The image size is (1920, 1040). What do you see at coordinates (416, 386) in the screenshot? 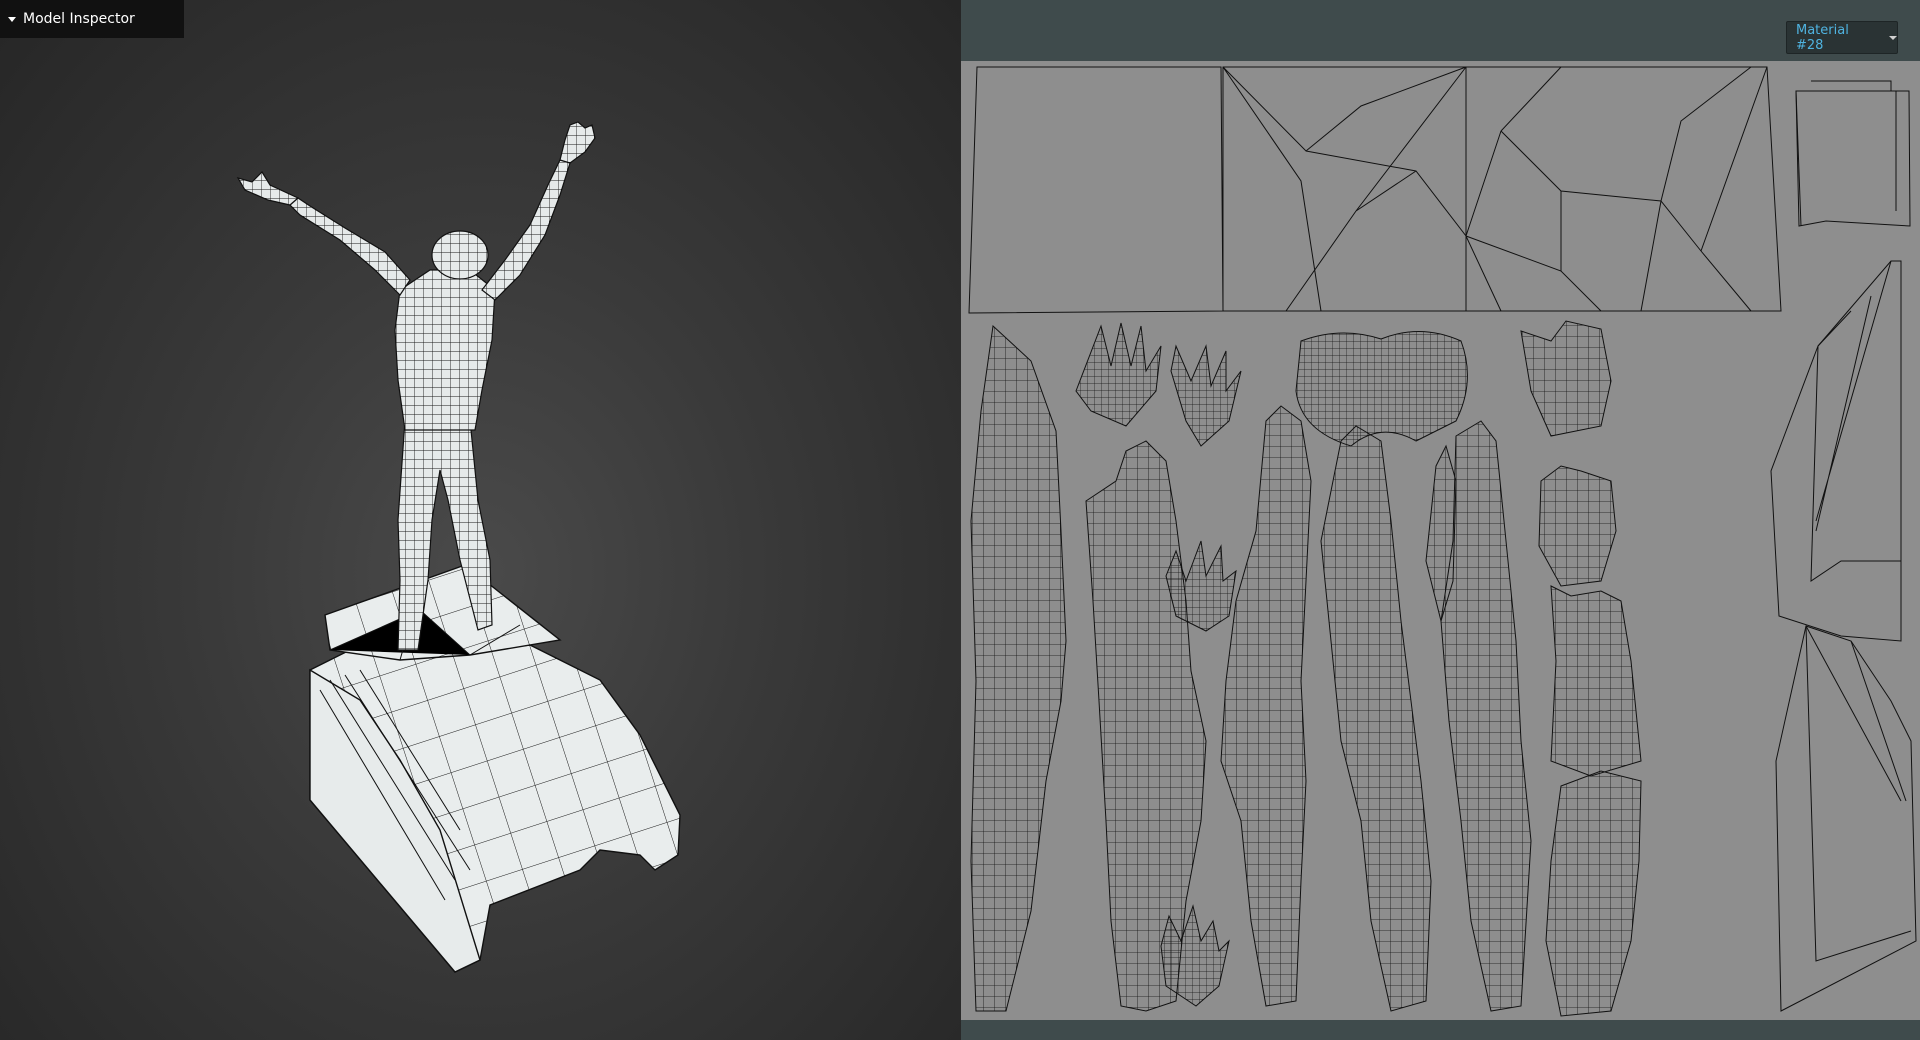
I see `human-figure` at bounding box center [416, 386].